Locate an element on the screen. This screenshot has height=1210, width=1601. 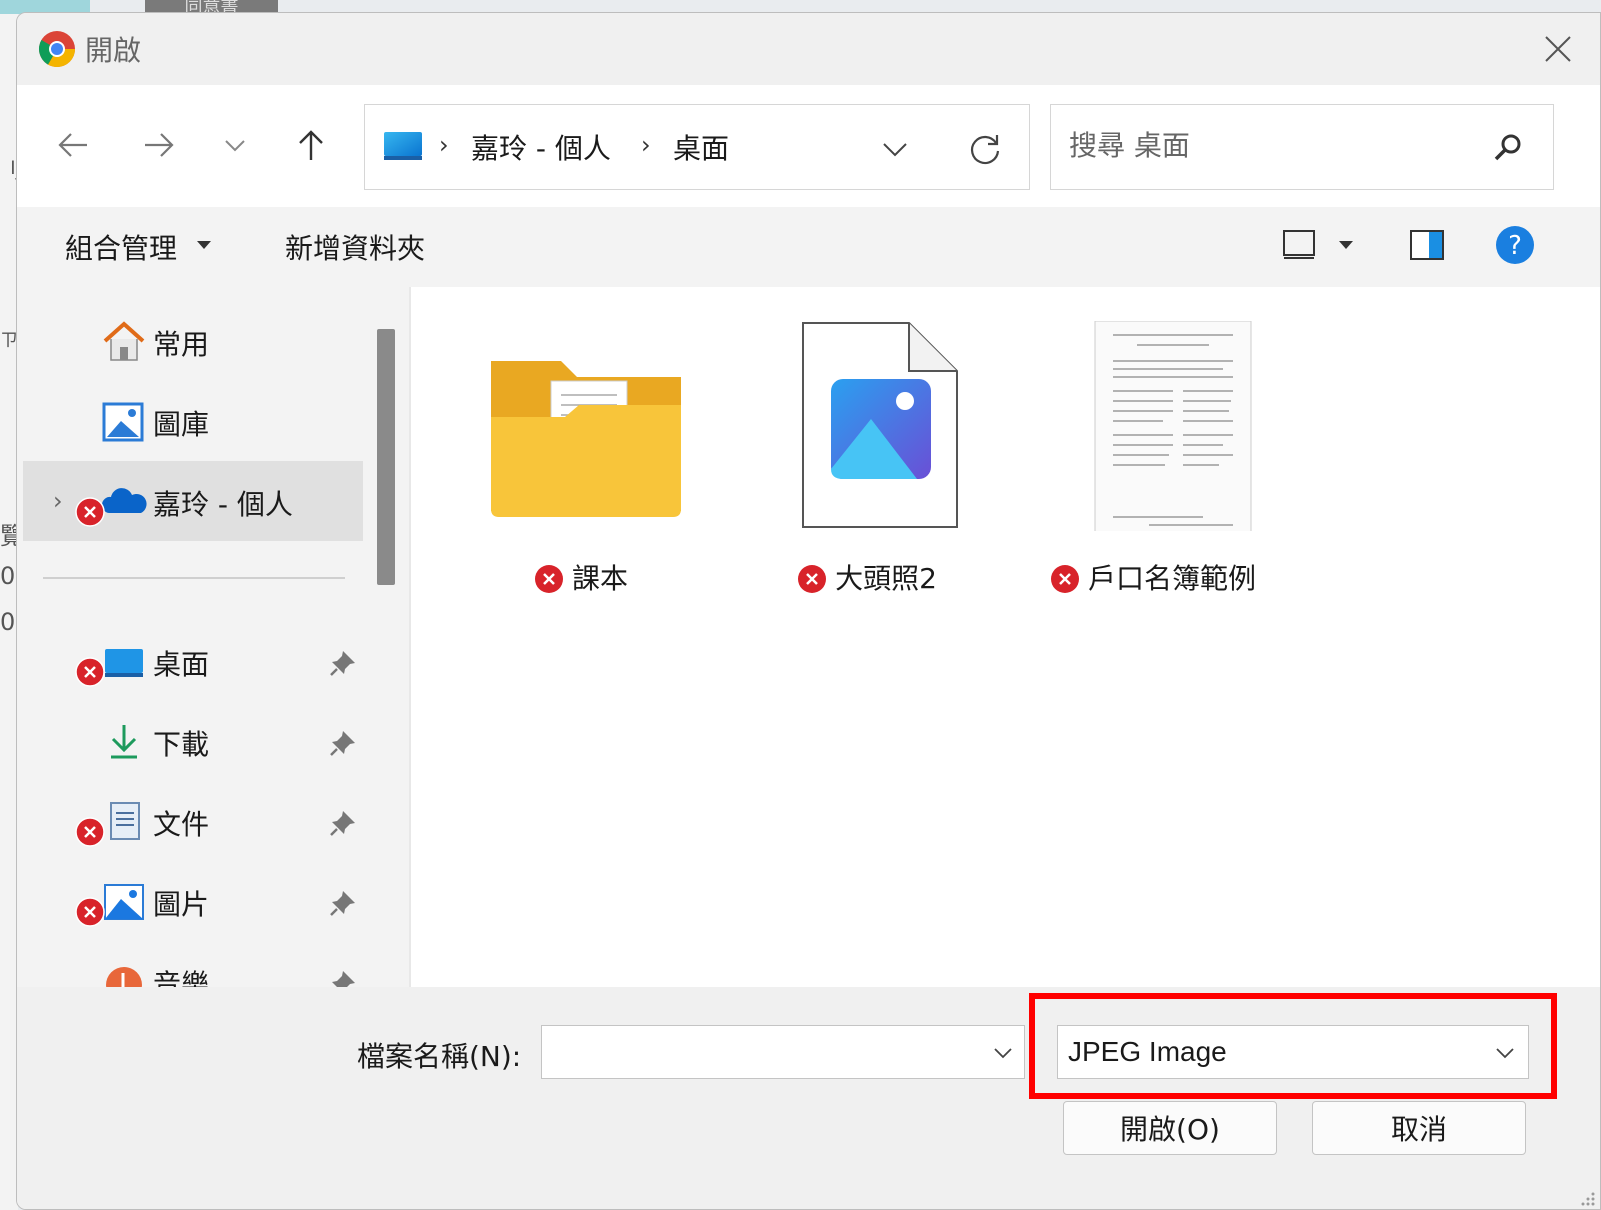
refresh-icon is located at coordinates (985, 150).